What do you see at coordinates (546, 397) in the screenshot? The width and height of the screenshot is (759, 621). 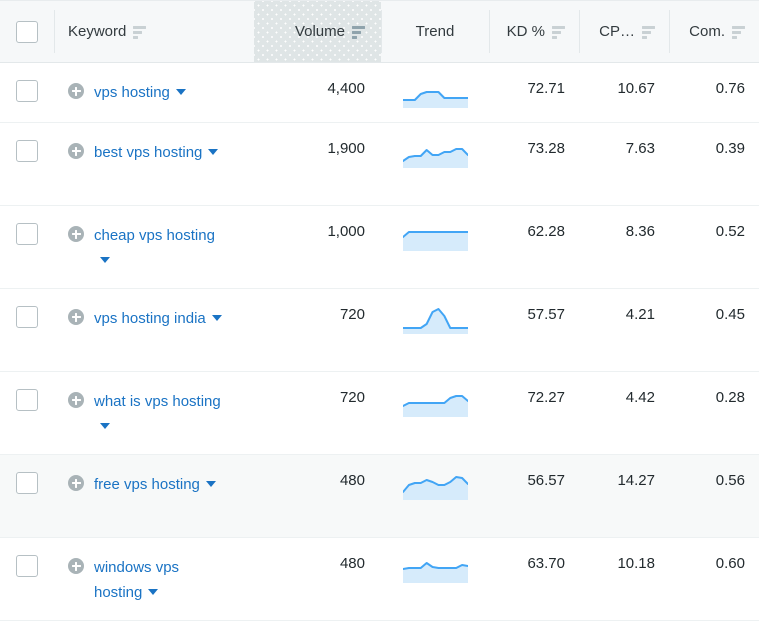 I see `kd-cell: 72.27` at bounding box center [546, 397].